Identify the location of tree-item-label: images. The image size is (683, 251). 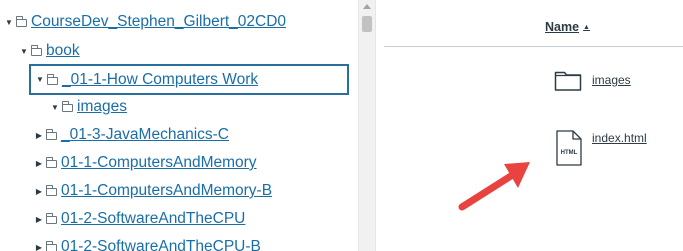
(102, 107).